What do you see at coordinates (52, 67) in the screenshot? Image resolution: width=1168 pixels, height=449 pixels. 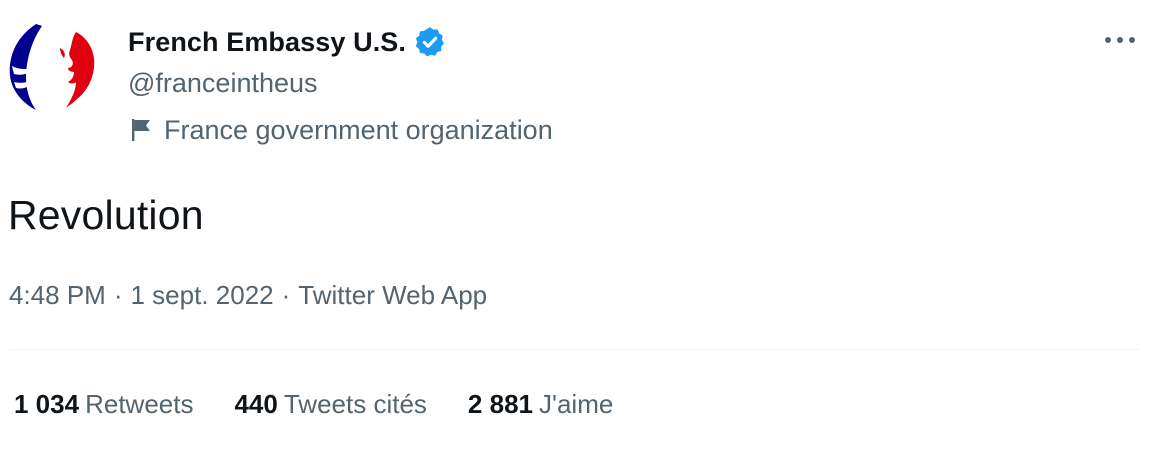 I see `marianne-logo` at bounding box center [52, 67].